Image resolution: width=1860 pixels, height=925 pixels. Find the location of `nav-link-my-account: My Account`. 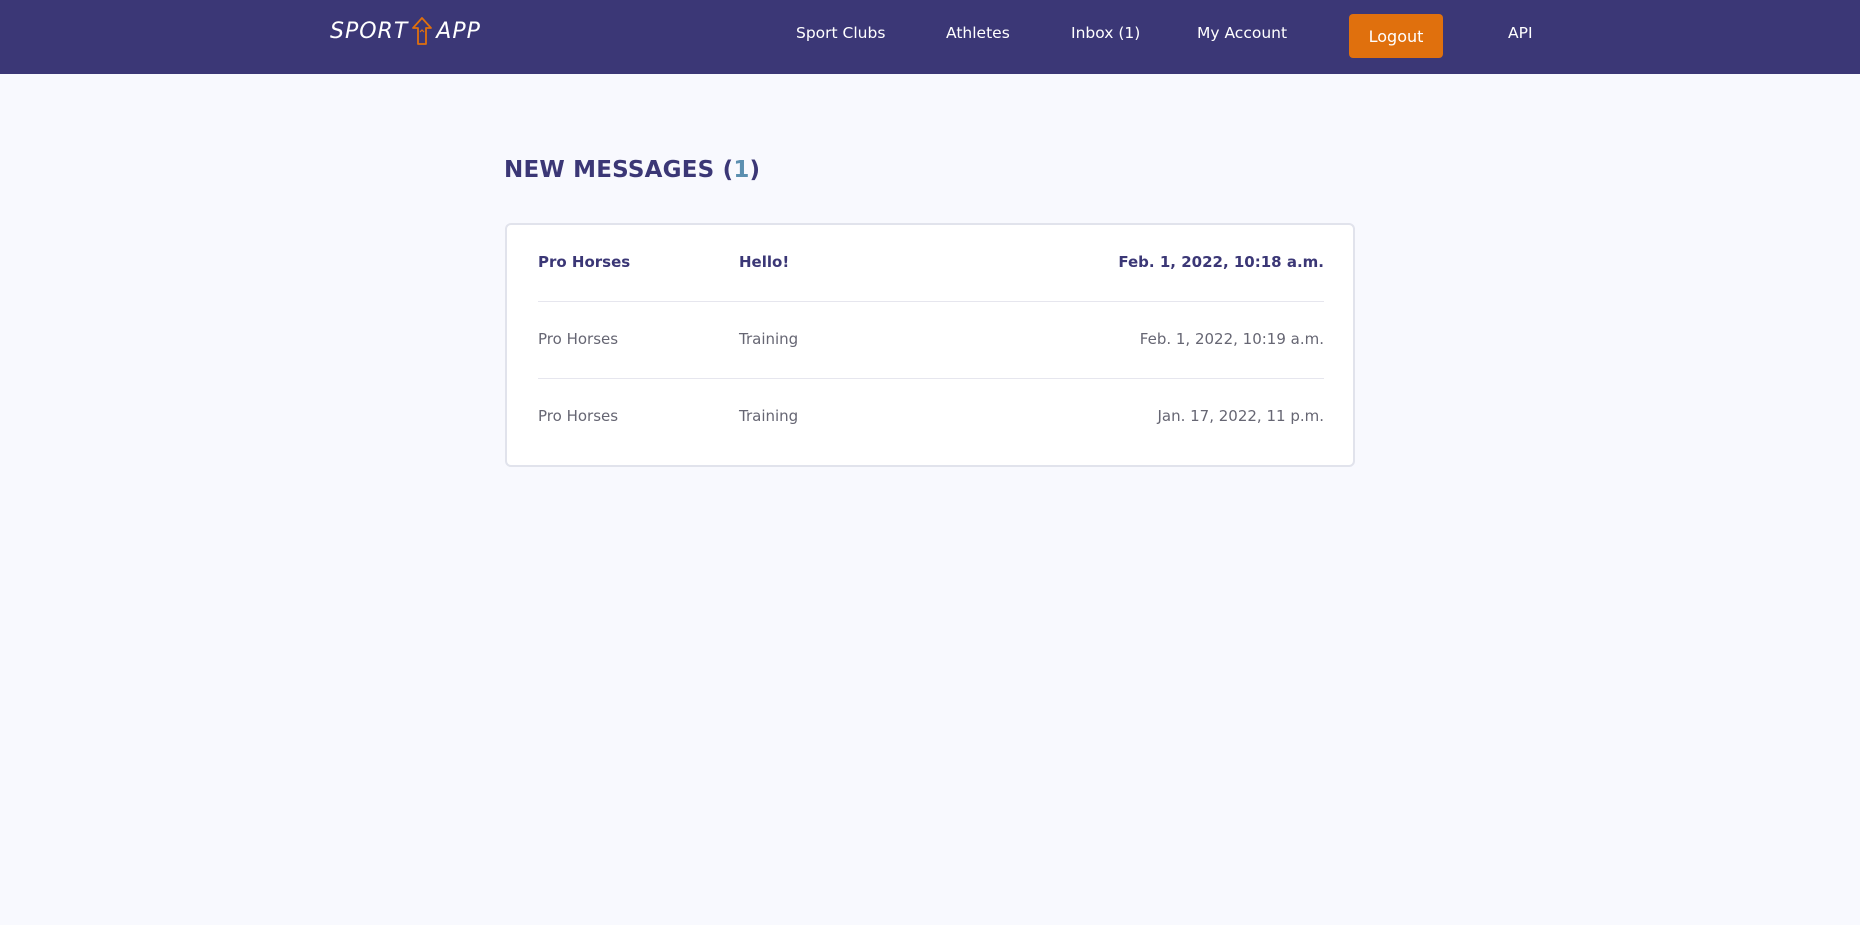

nav-link-my-account: My Account is located at coordinates (1242, 33).